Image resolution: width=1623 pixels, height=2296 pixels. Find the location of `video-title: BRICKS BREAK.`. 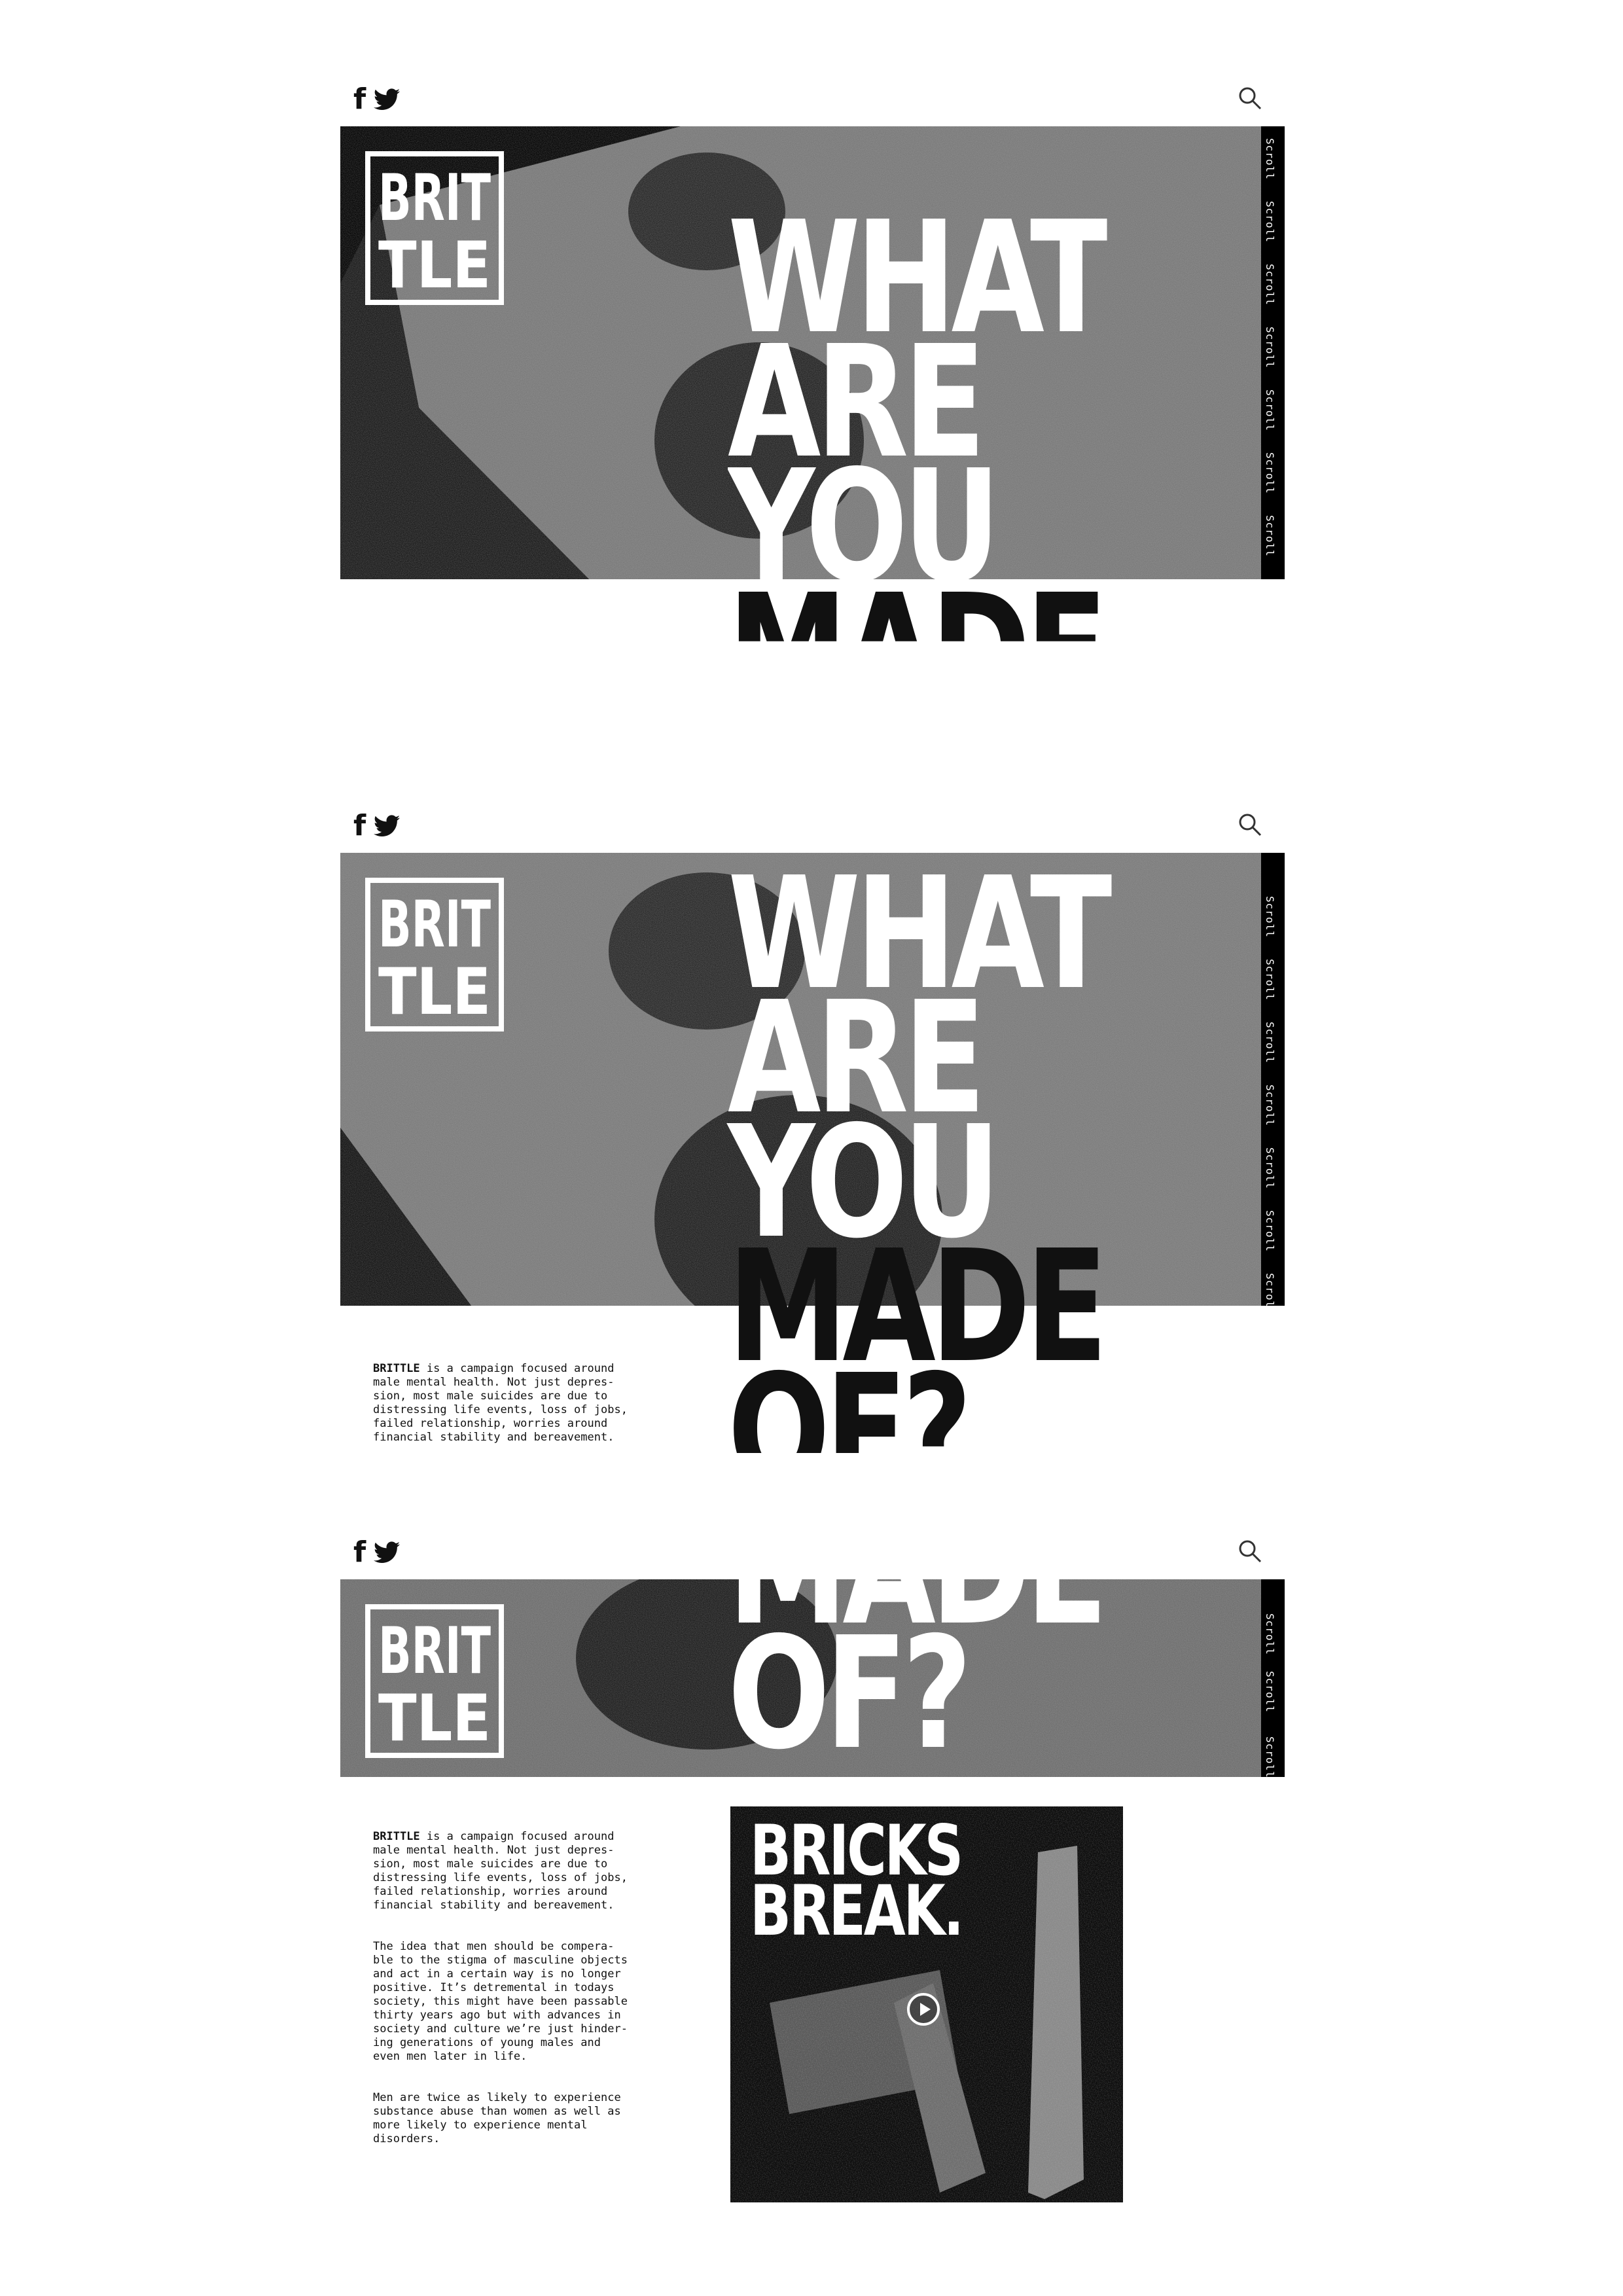

video-title: BRICKS BREAK. is located at coordinates (857, 1883).